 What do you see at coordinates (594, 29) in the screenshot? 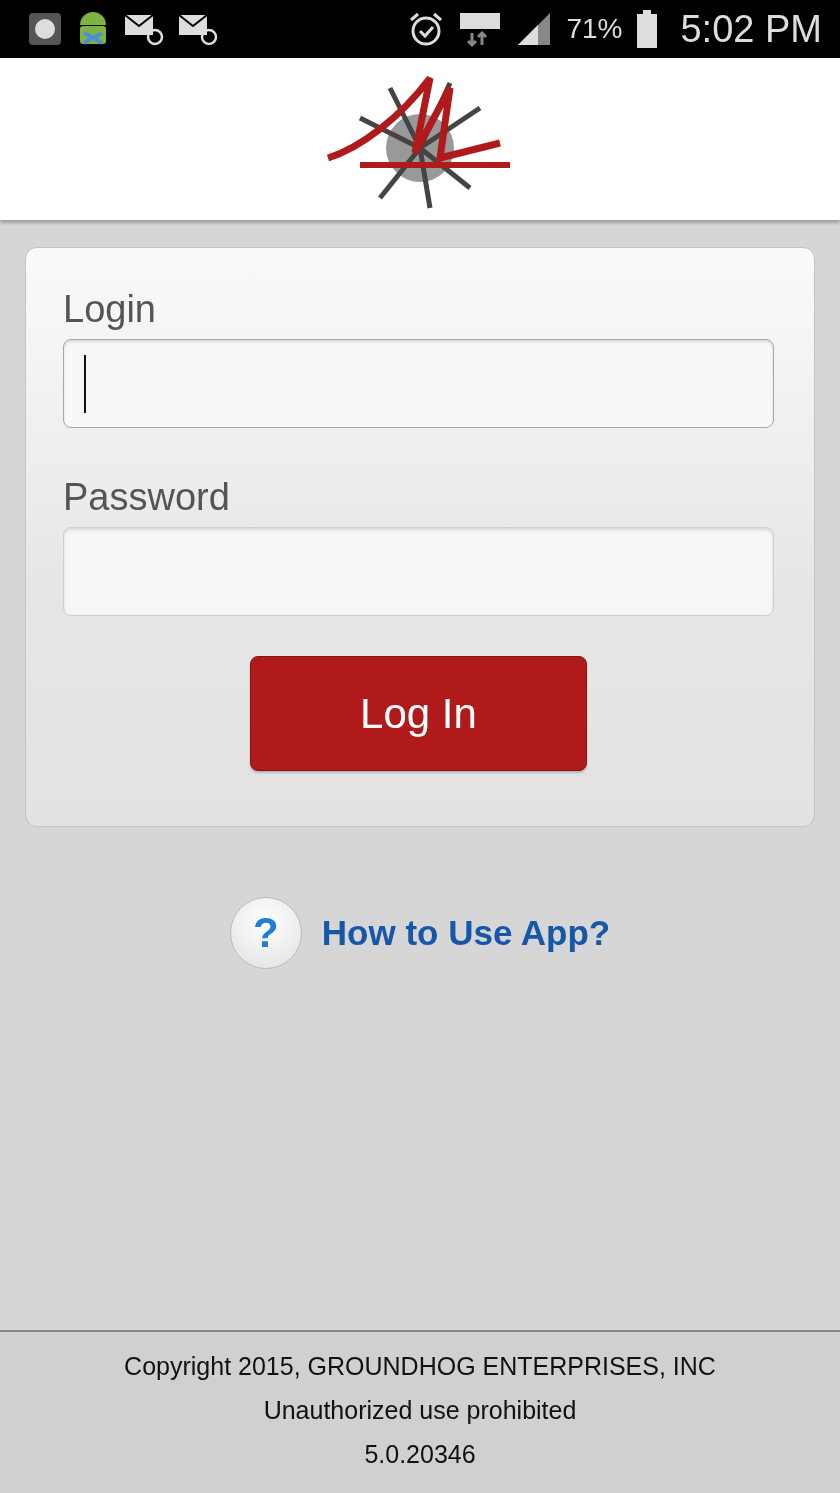
I see `battery-percentage: 71%` at bounding box center [594, 29].